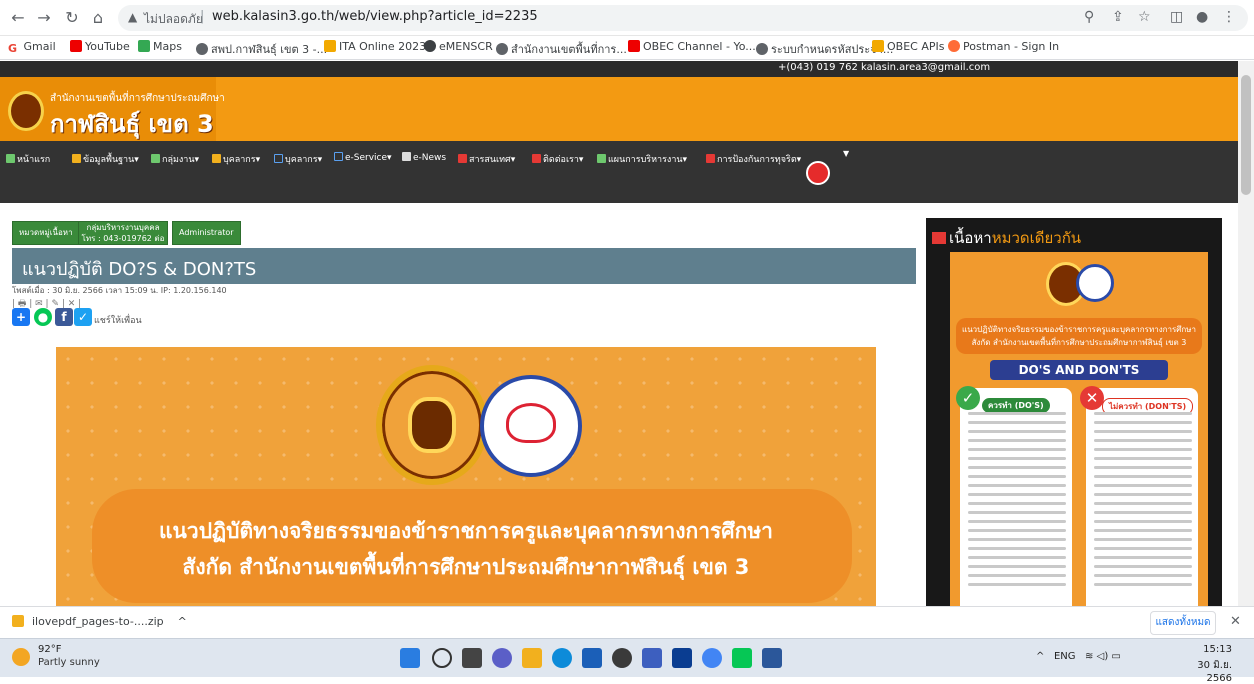 This screenshot has height=684, width=1254. What do you see at coordinates (1103, 656) in the screenshot?
I see `volume-icon: ◁)` at bounding box center [1103, 656].